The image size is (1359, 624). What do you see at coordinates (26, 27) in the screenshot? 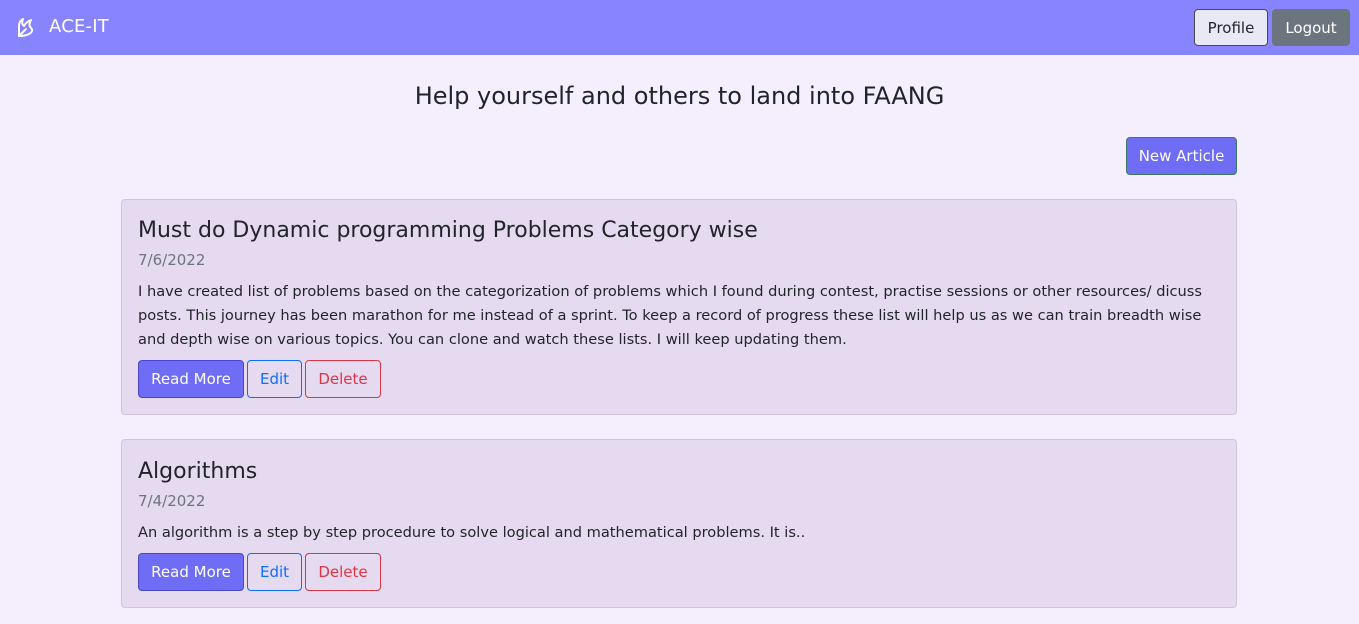
I see `feather-icon` at bounding box center [26, 27].